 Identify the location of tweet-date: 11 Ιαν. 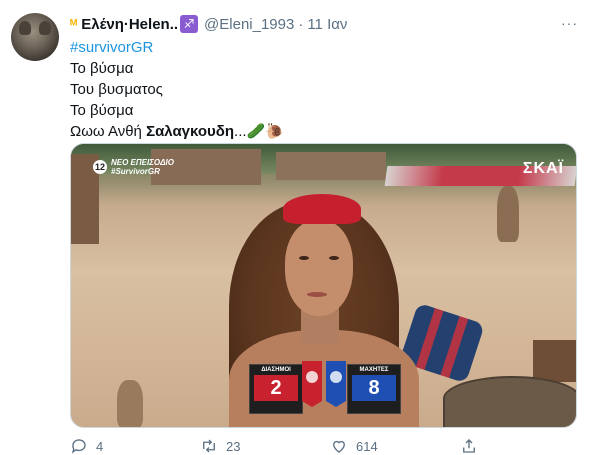
(327, 24).